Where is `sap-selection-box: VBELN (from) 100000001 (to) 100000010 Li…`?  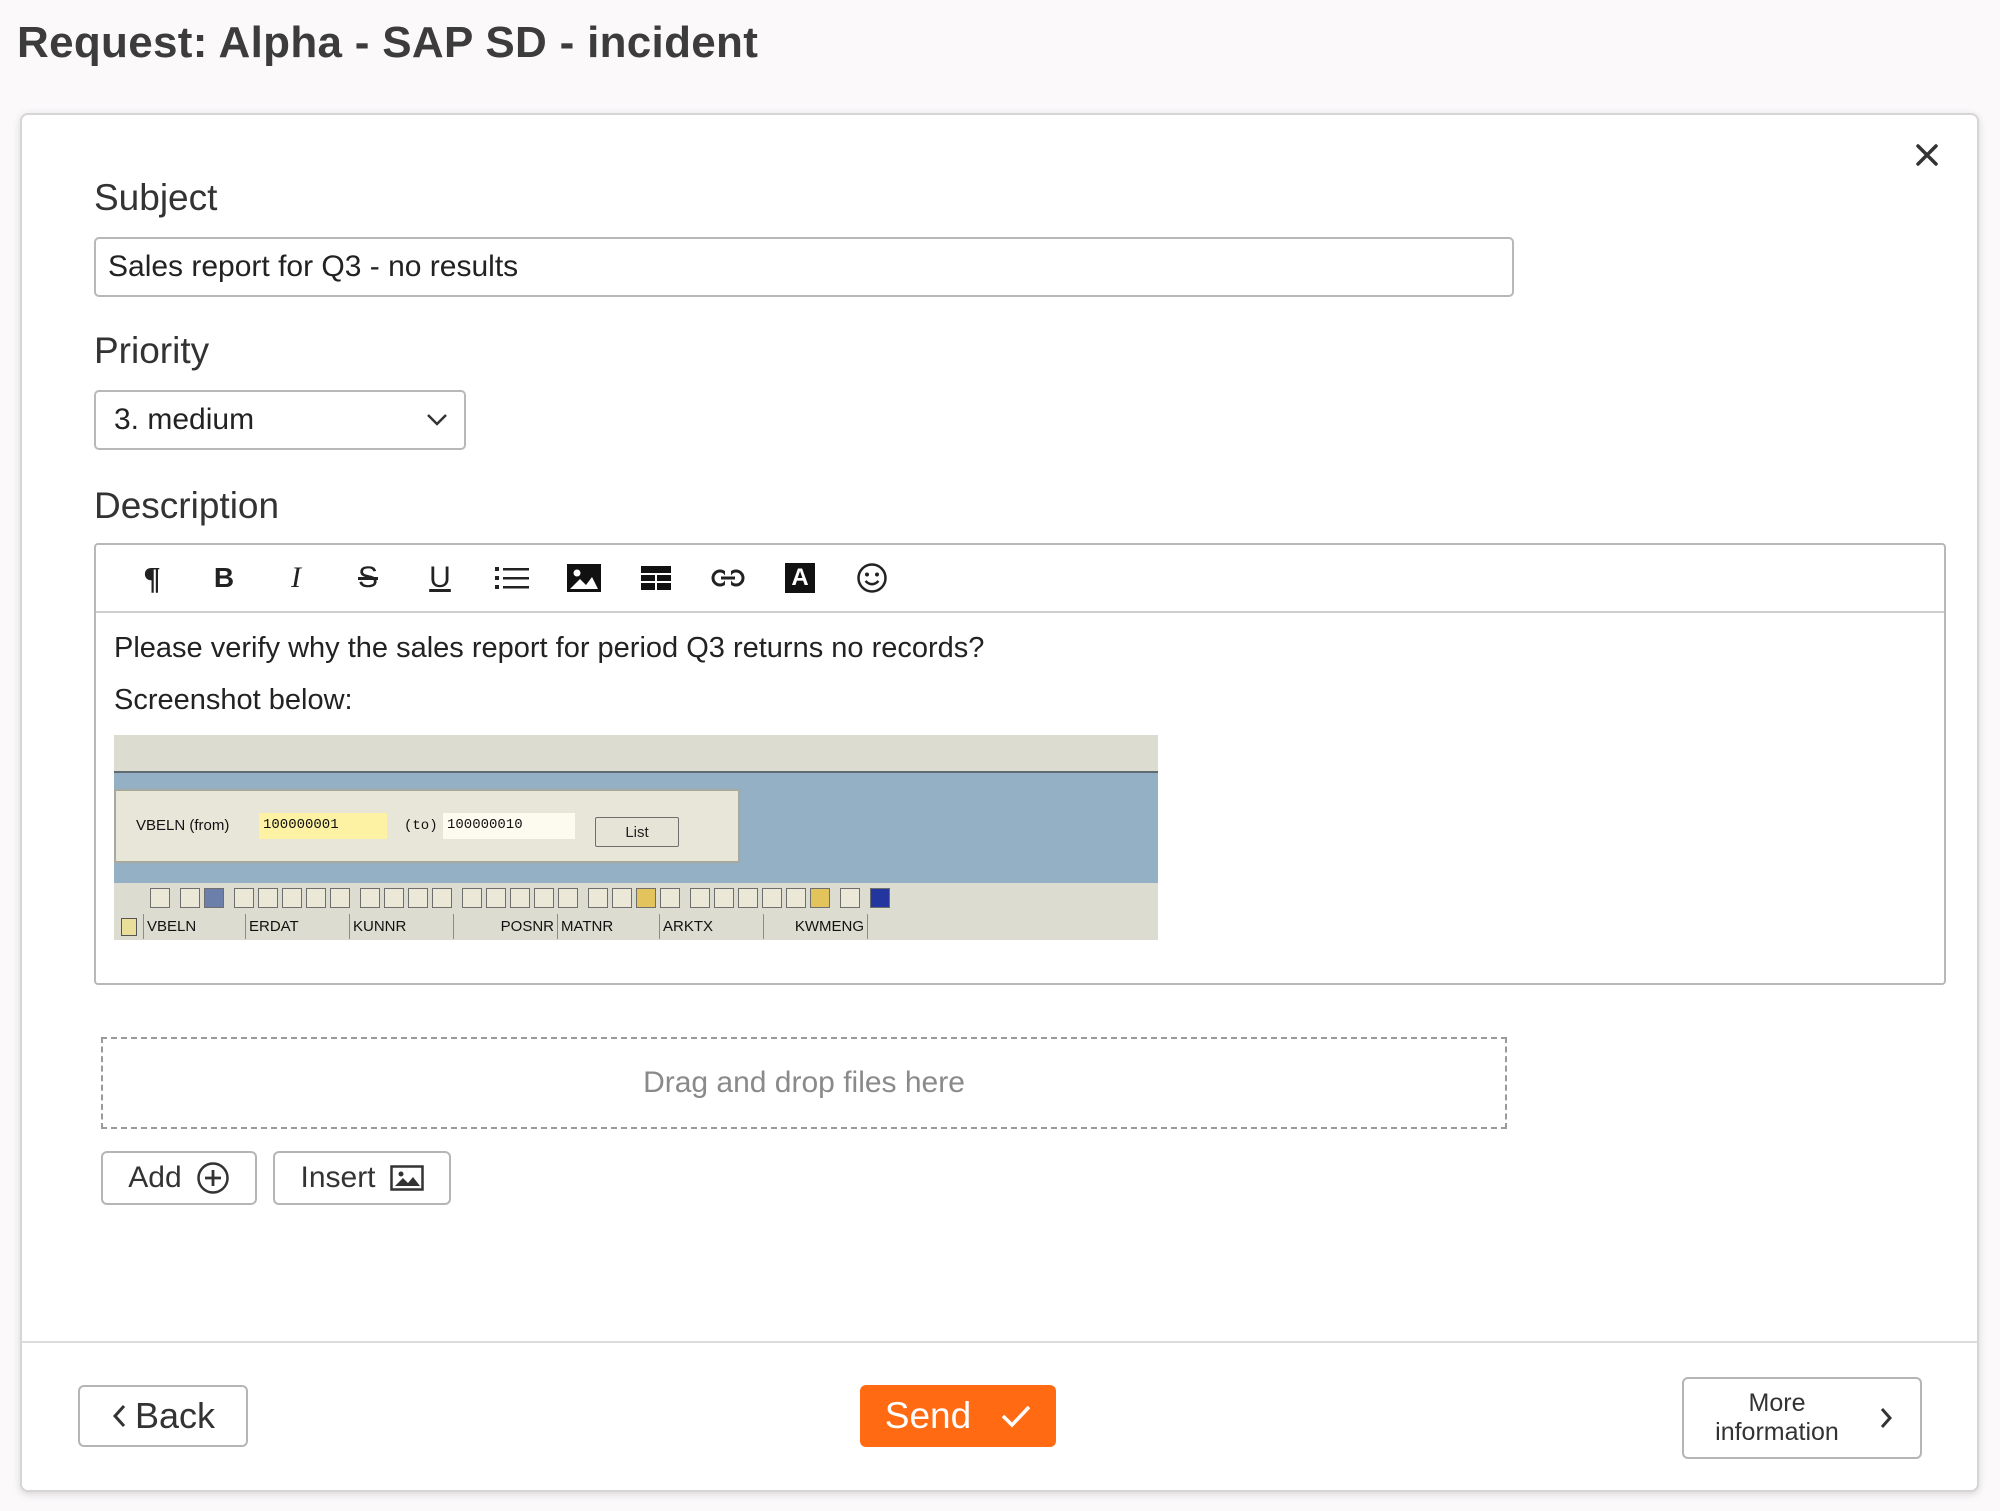 sap-selection-box: VBELN (from) 100000001 (to) 100000010 Li… is located at coordinates (427, 826).